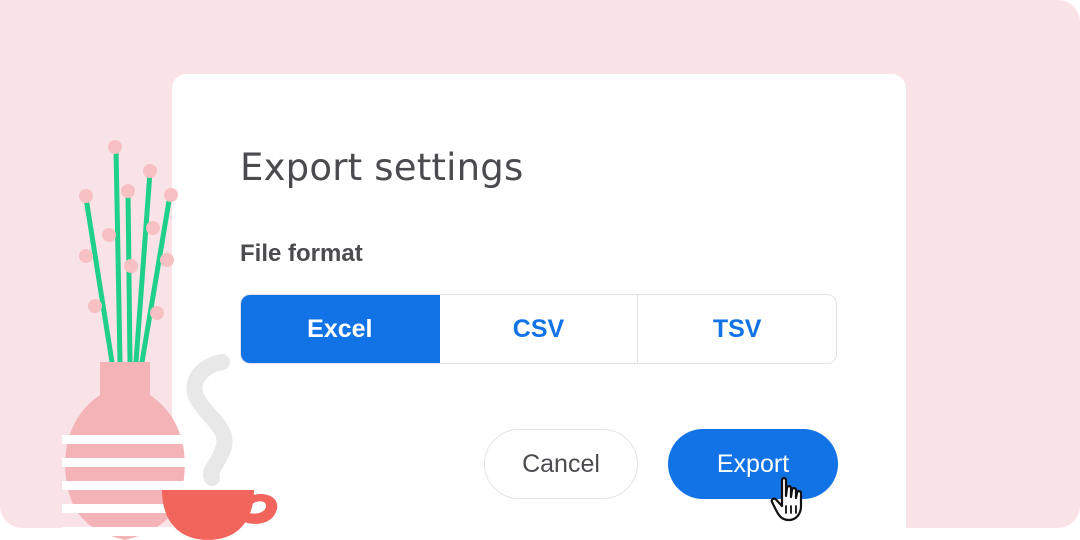 The image size is (1080, 540). I want to click on file-format-selector: Excel CSV TSV, so click(538, 329).